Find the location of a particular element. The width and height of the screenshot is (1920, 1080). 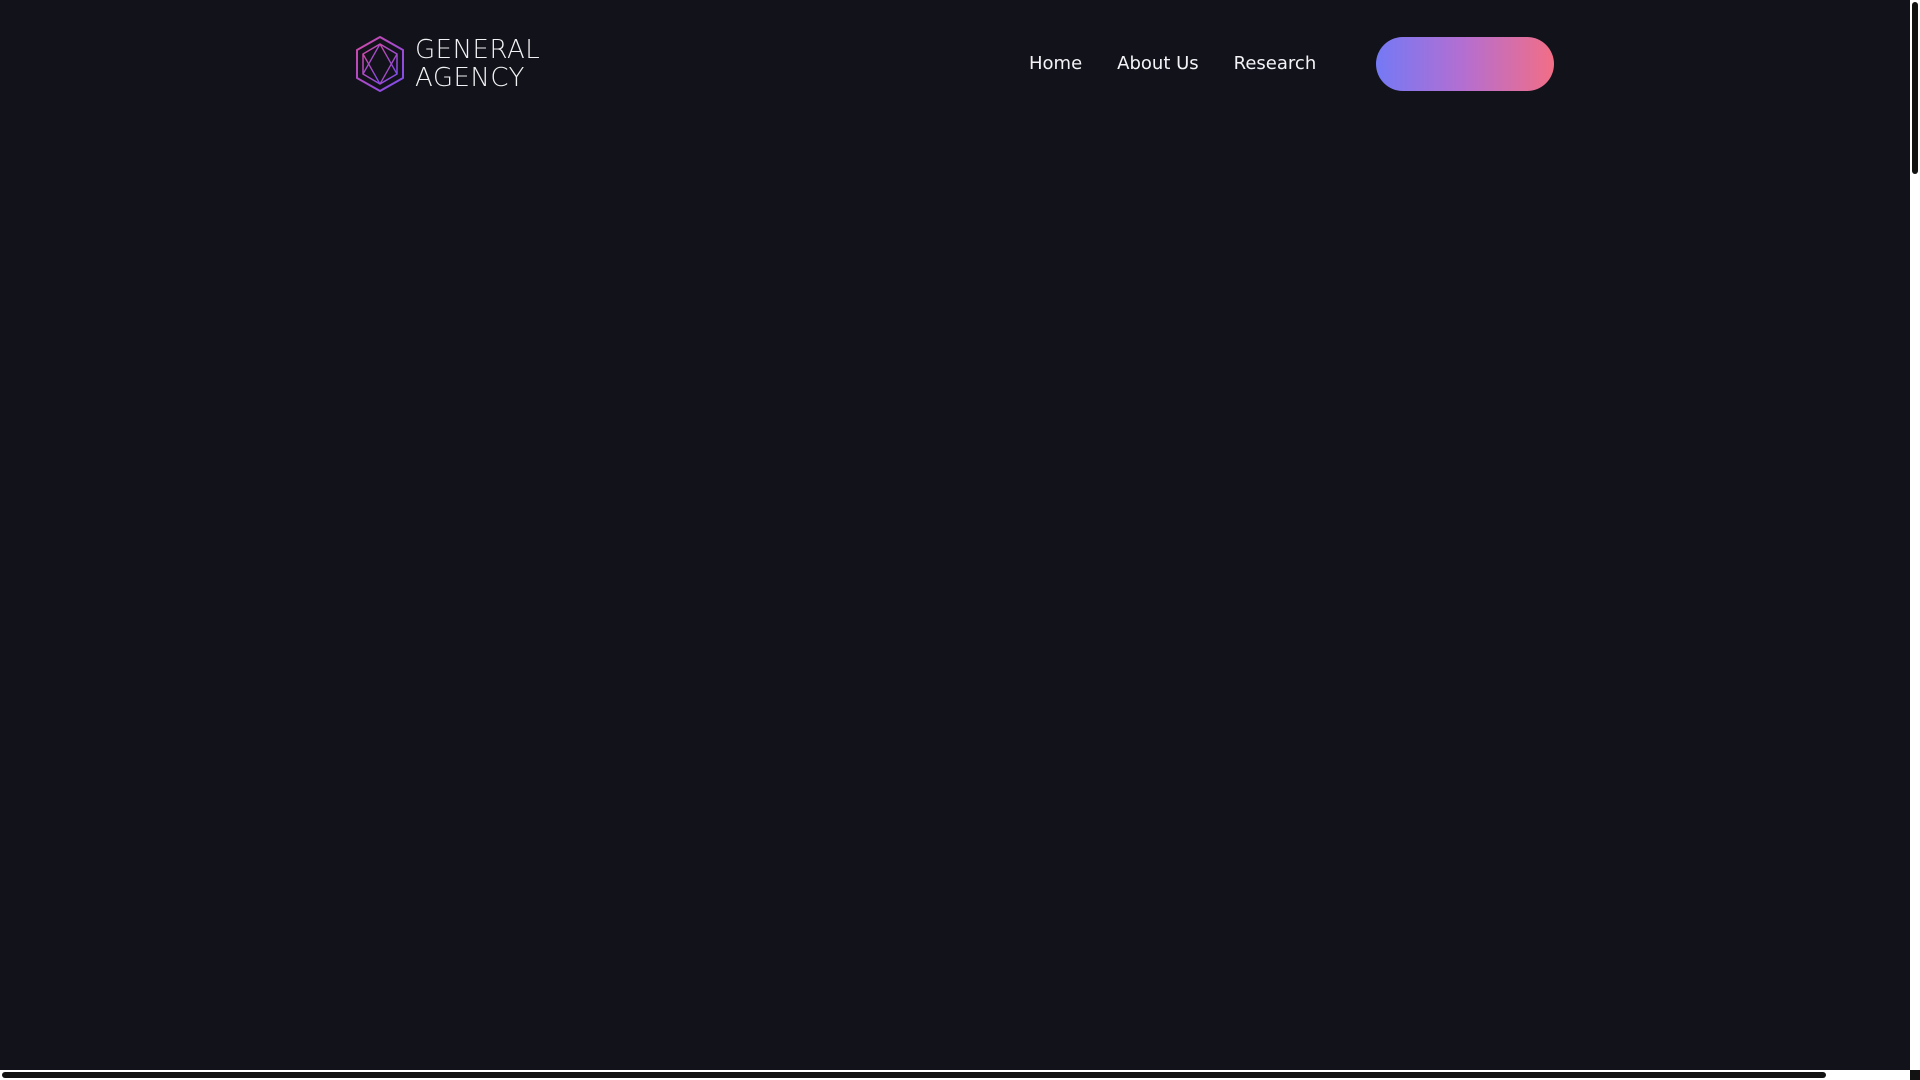

vertical-scrollbar-thumb is located at coordinates (1915, 88).